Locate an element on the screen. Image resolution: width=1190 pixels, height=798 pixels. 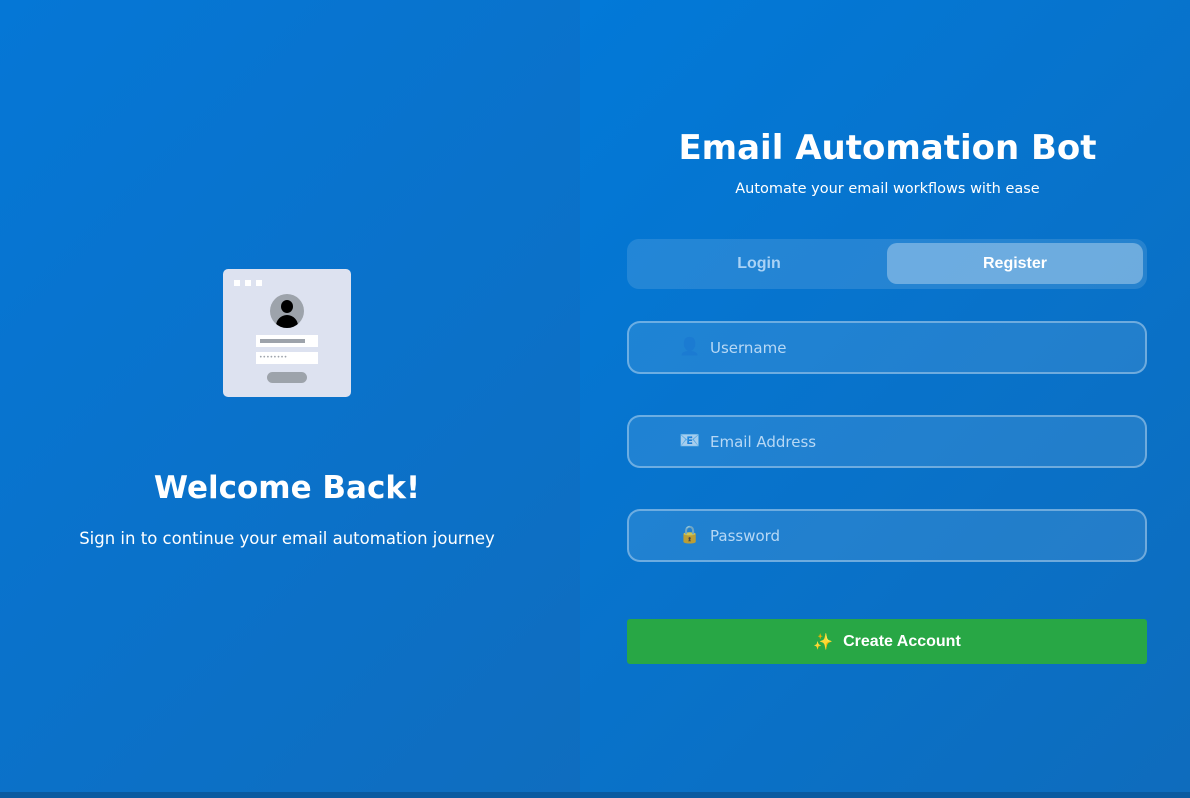
create-account-button: ✨ Create Account is located at coordinates (887, 641).